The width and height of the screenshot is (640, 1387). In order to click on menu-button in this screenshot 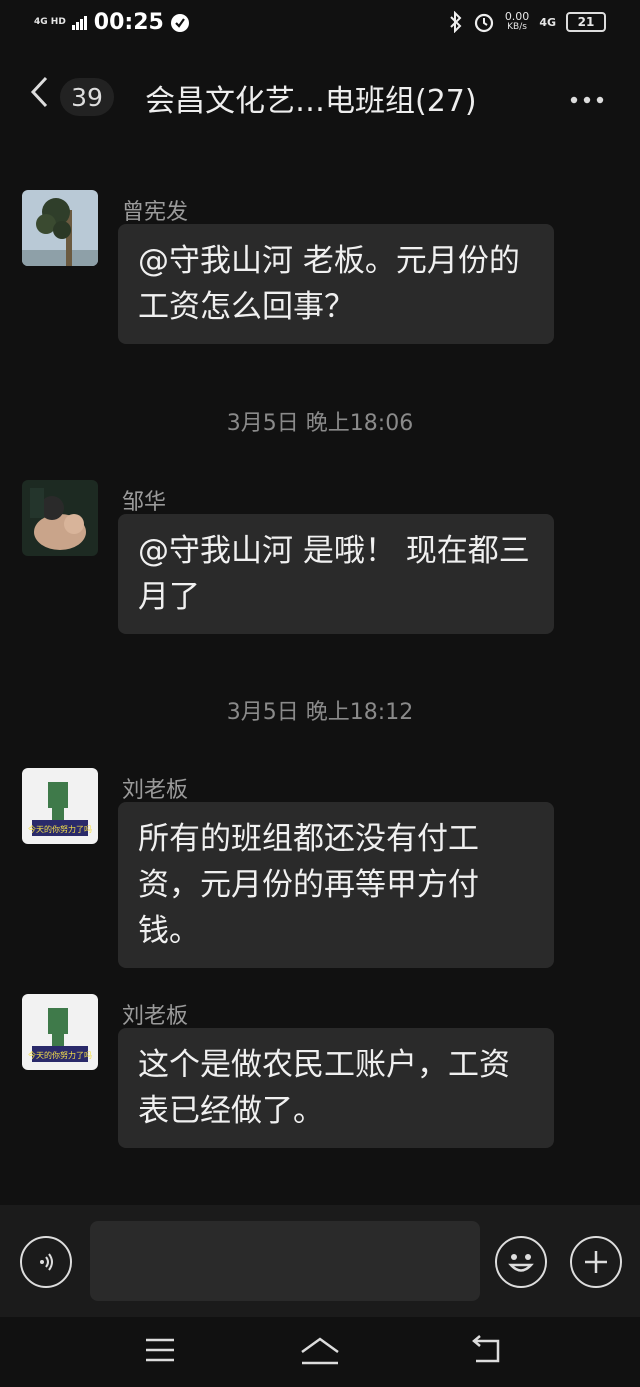, I will do `click(162, 1352)`.